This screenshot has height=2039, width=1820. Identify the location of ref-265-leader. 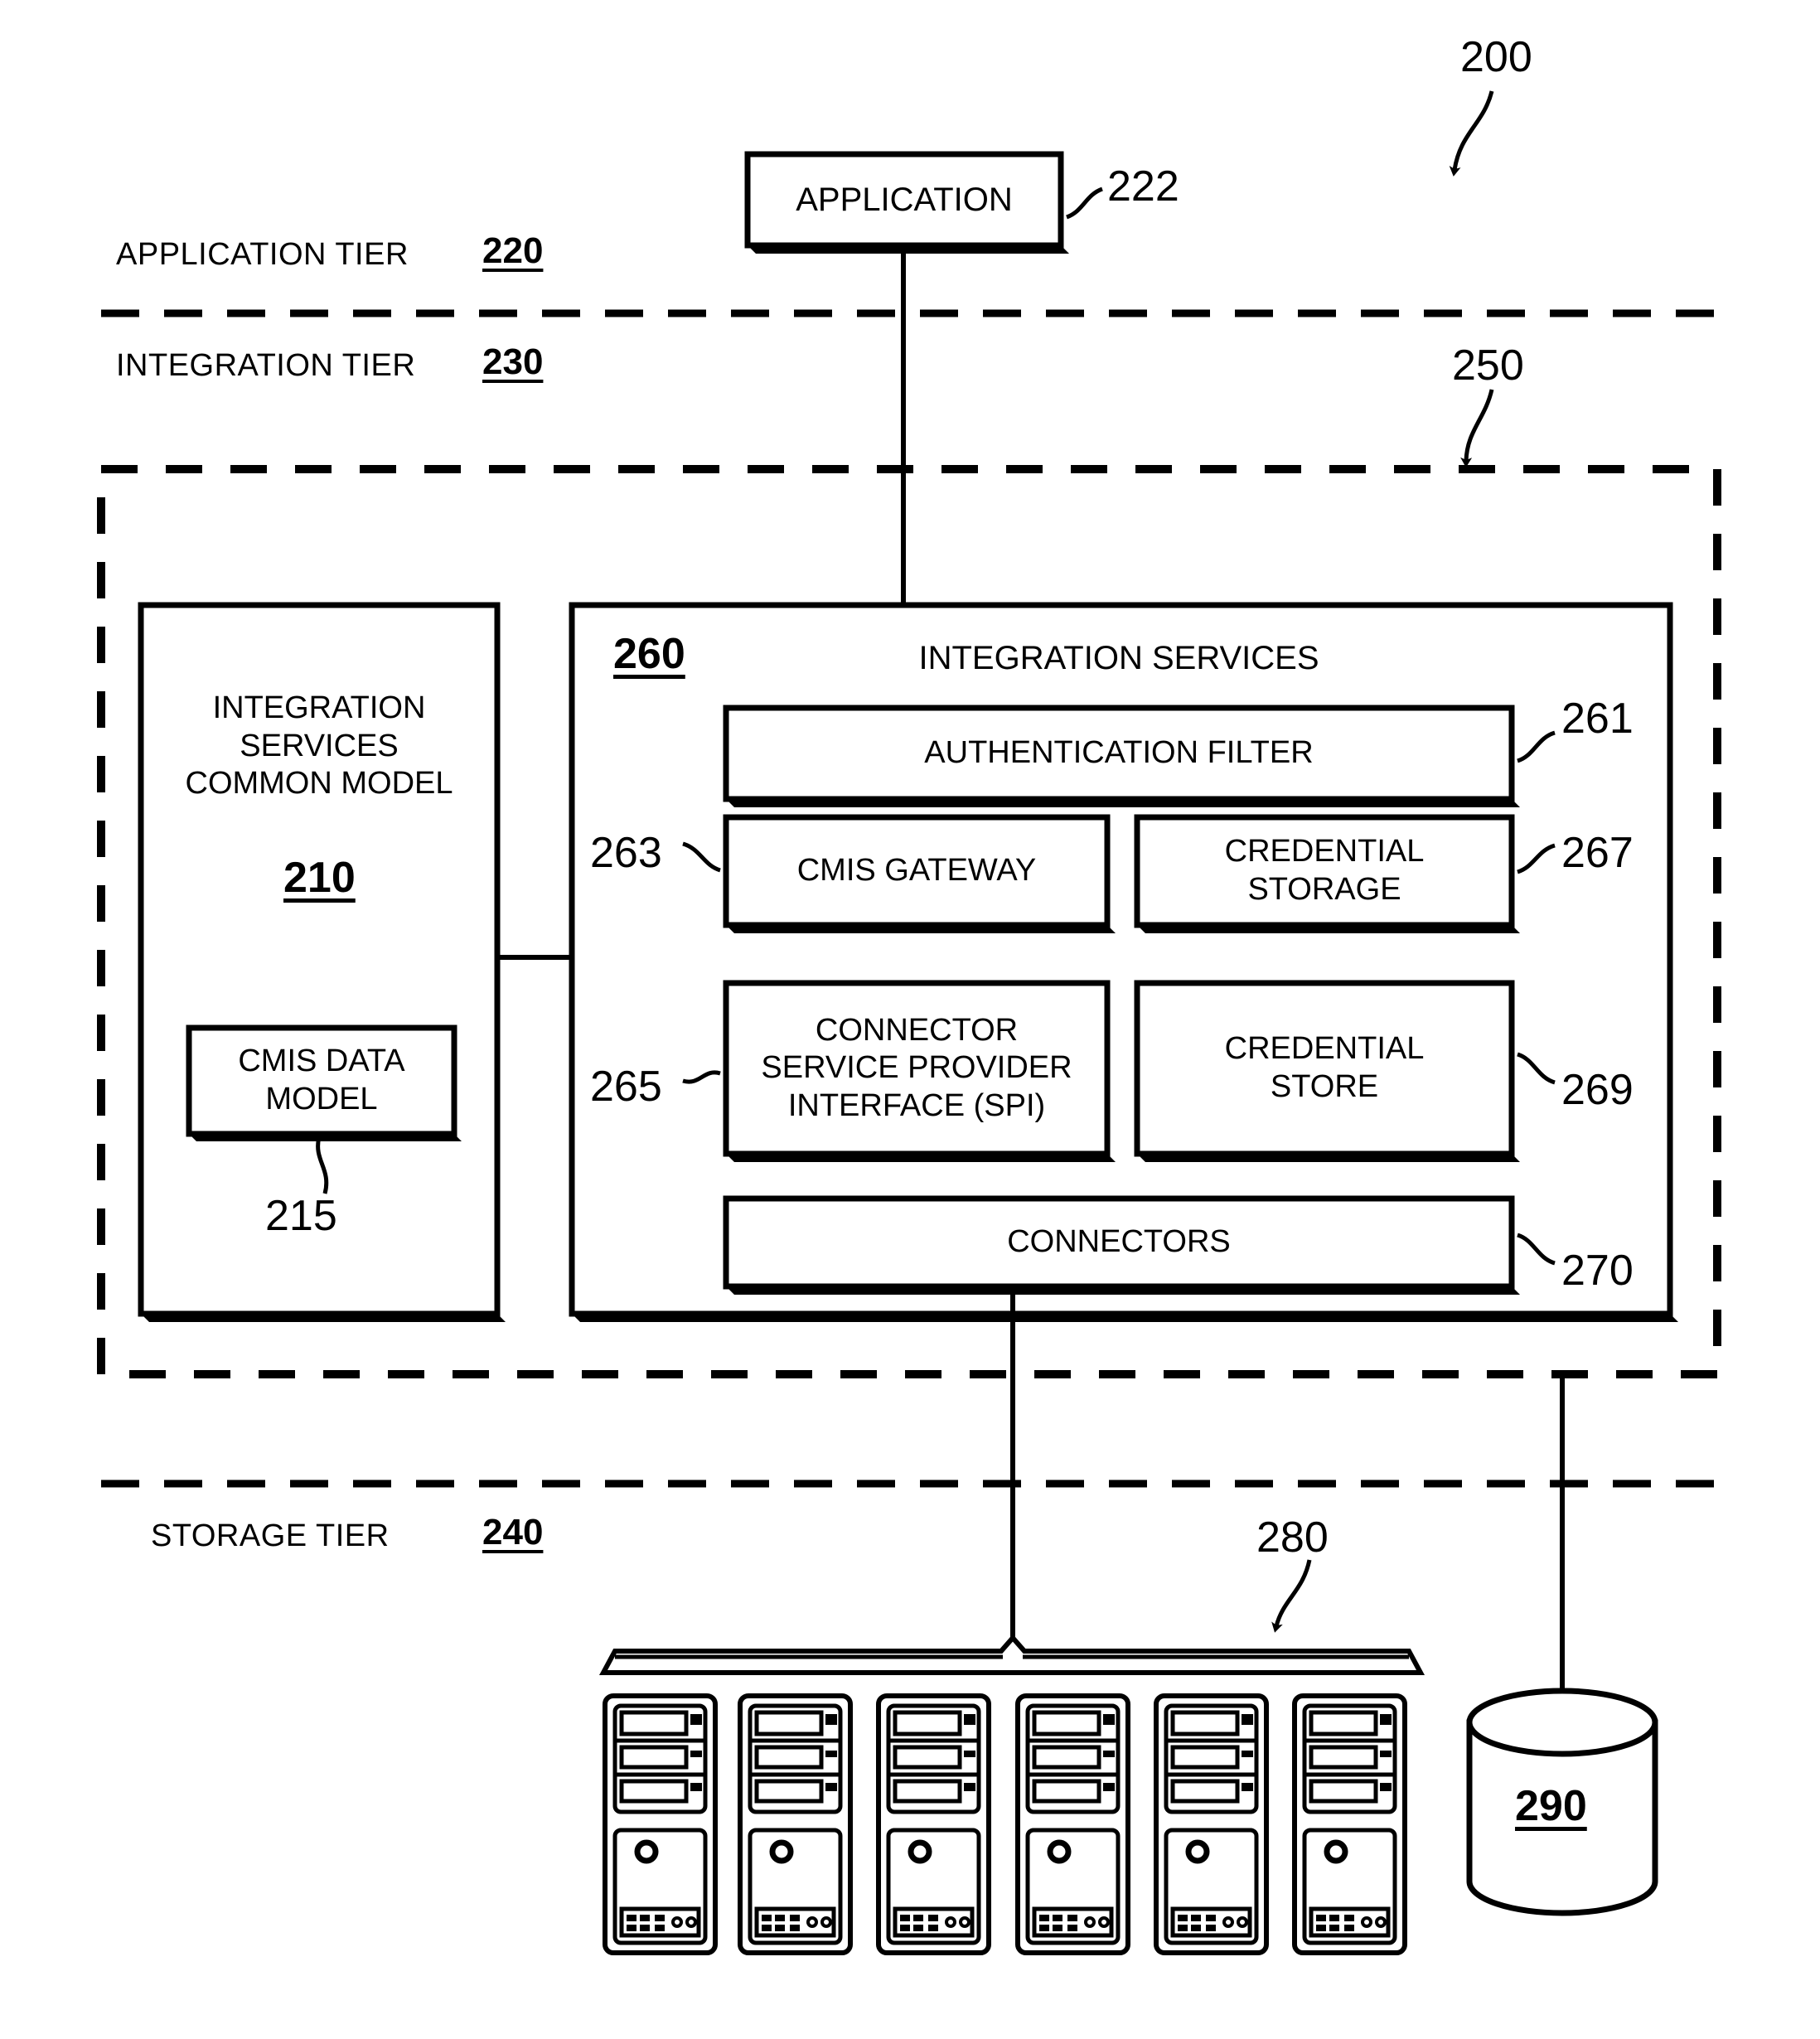
(701, 1077).